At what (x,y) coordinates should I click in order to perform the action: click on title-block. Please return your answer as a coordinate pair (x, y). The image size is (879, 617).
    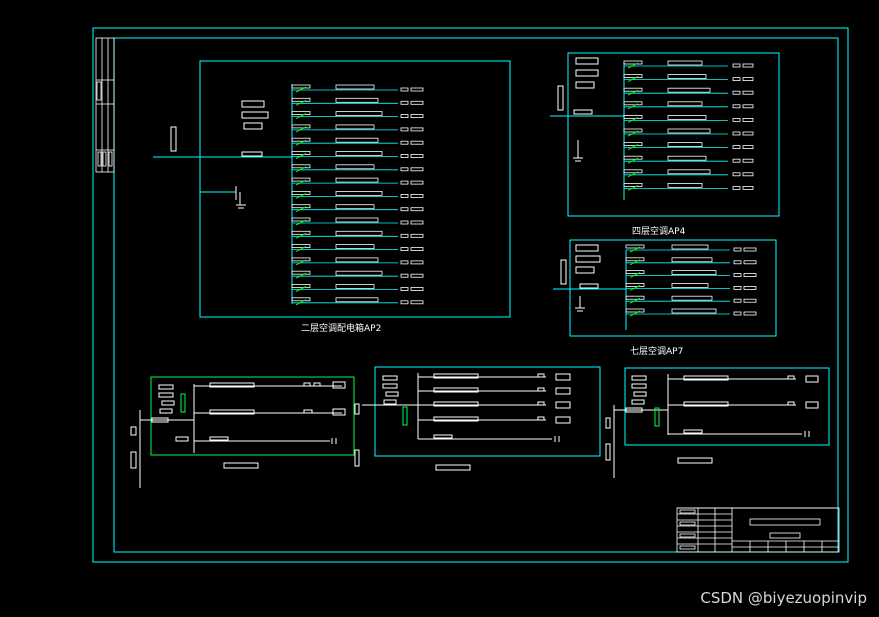
    Looking at the image, I should click on (758, 530).